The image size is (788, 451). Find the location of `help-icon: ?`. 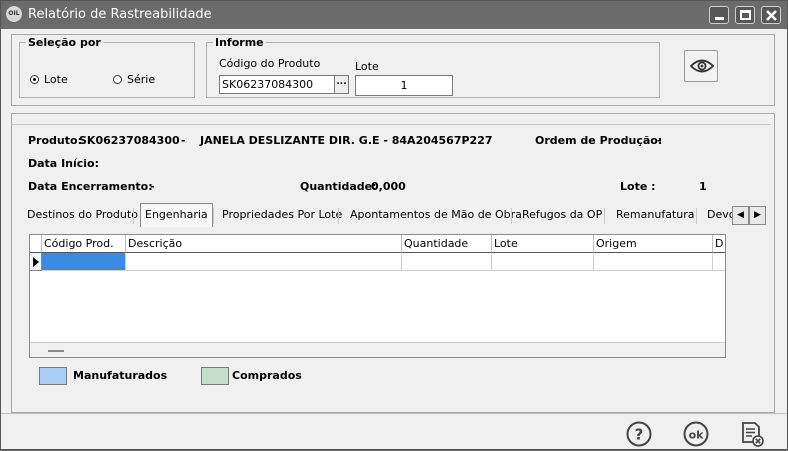

help-icon: ? is located at coordinates (639, 434).